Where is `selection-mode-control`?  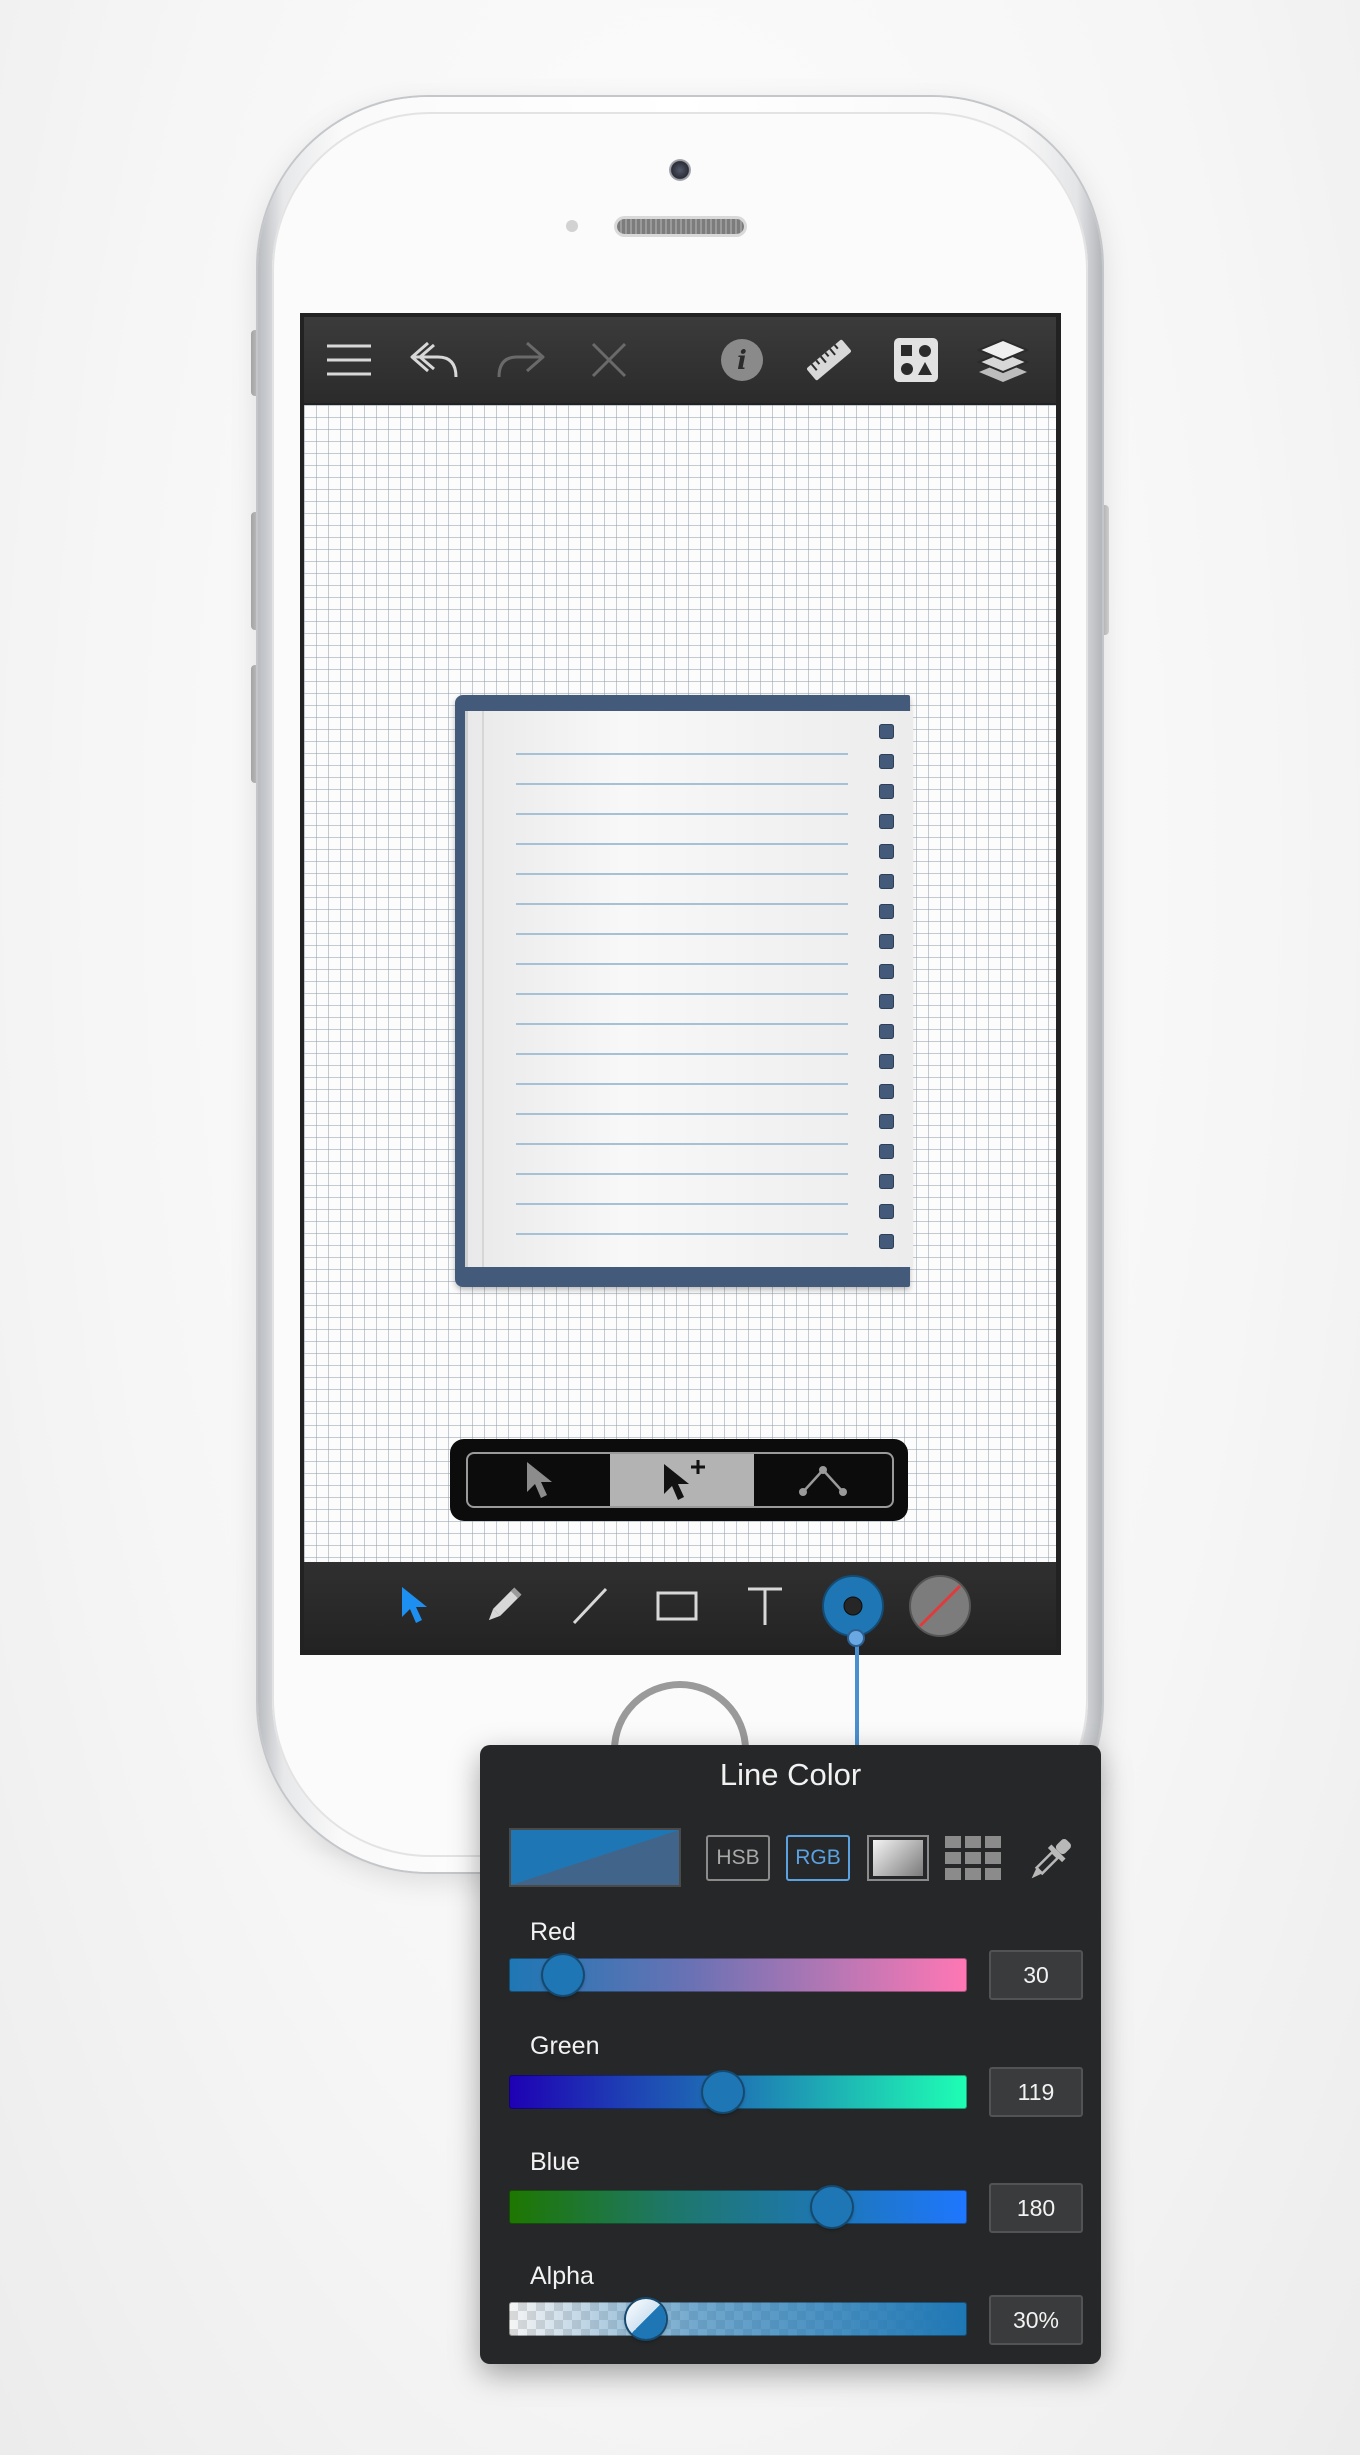 selection-mode-control is located at coordinates (680, 1480).